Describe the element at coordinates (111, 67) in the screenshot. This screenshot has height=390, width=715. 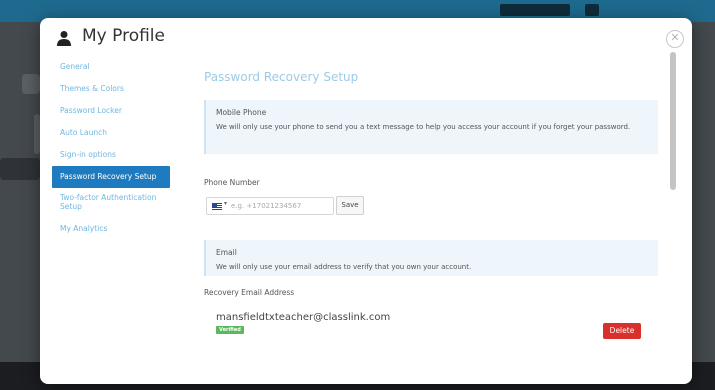
I see `sidebar-item-general: General` at that location.